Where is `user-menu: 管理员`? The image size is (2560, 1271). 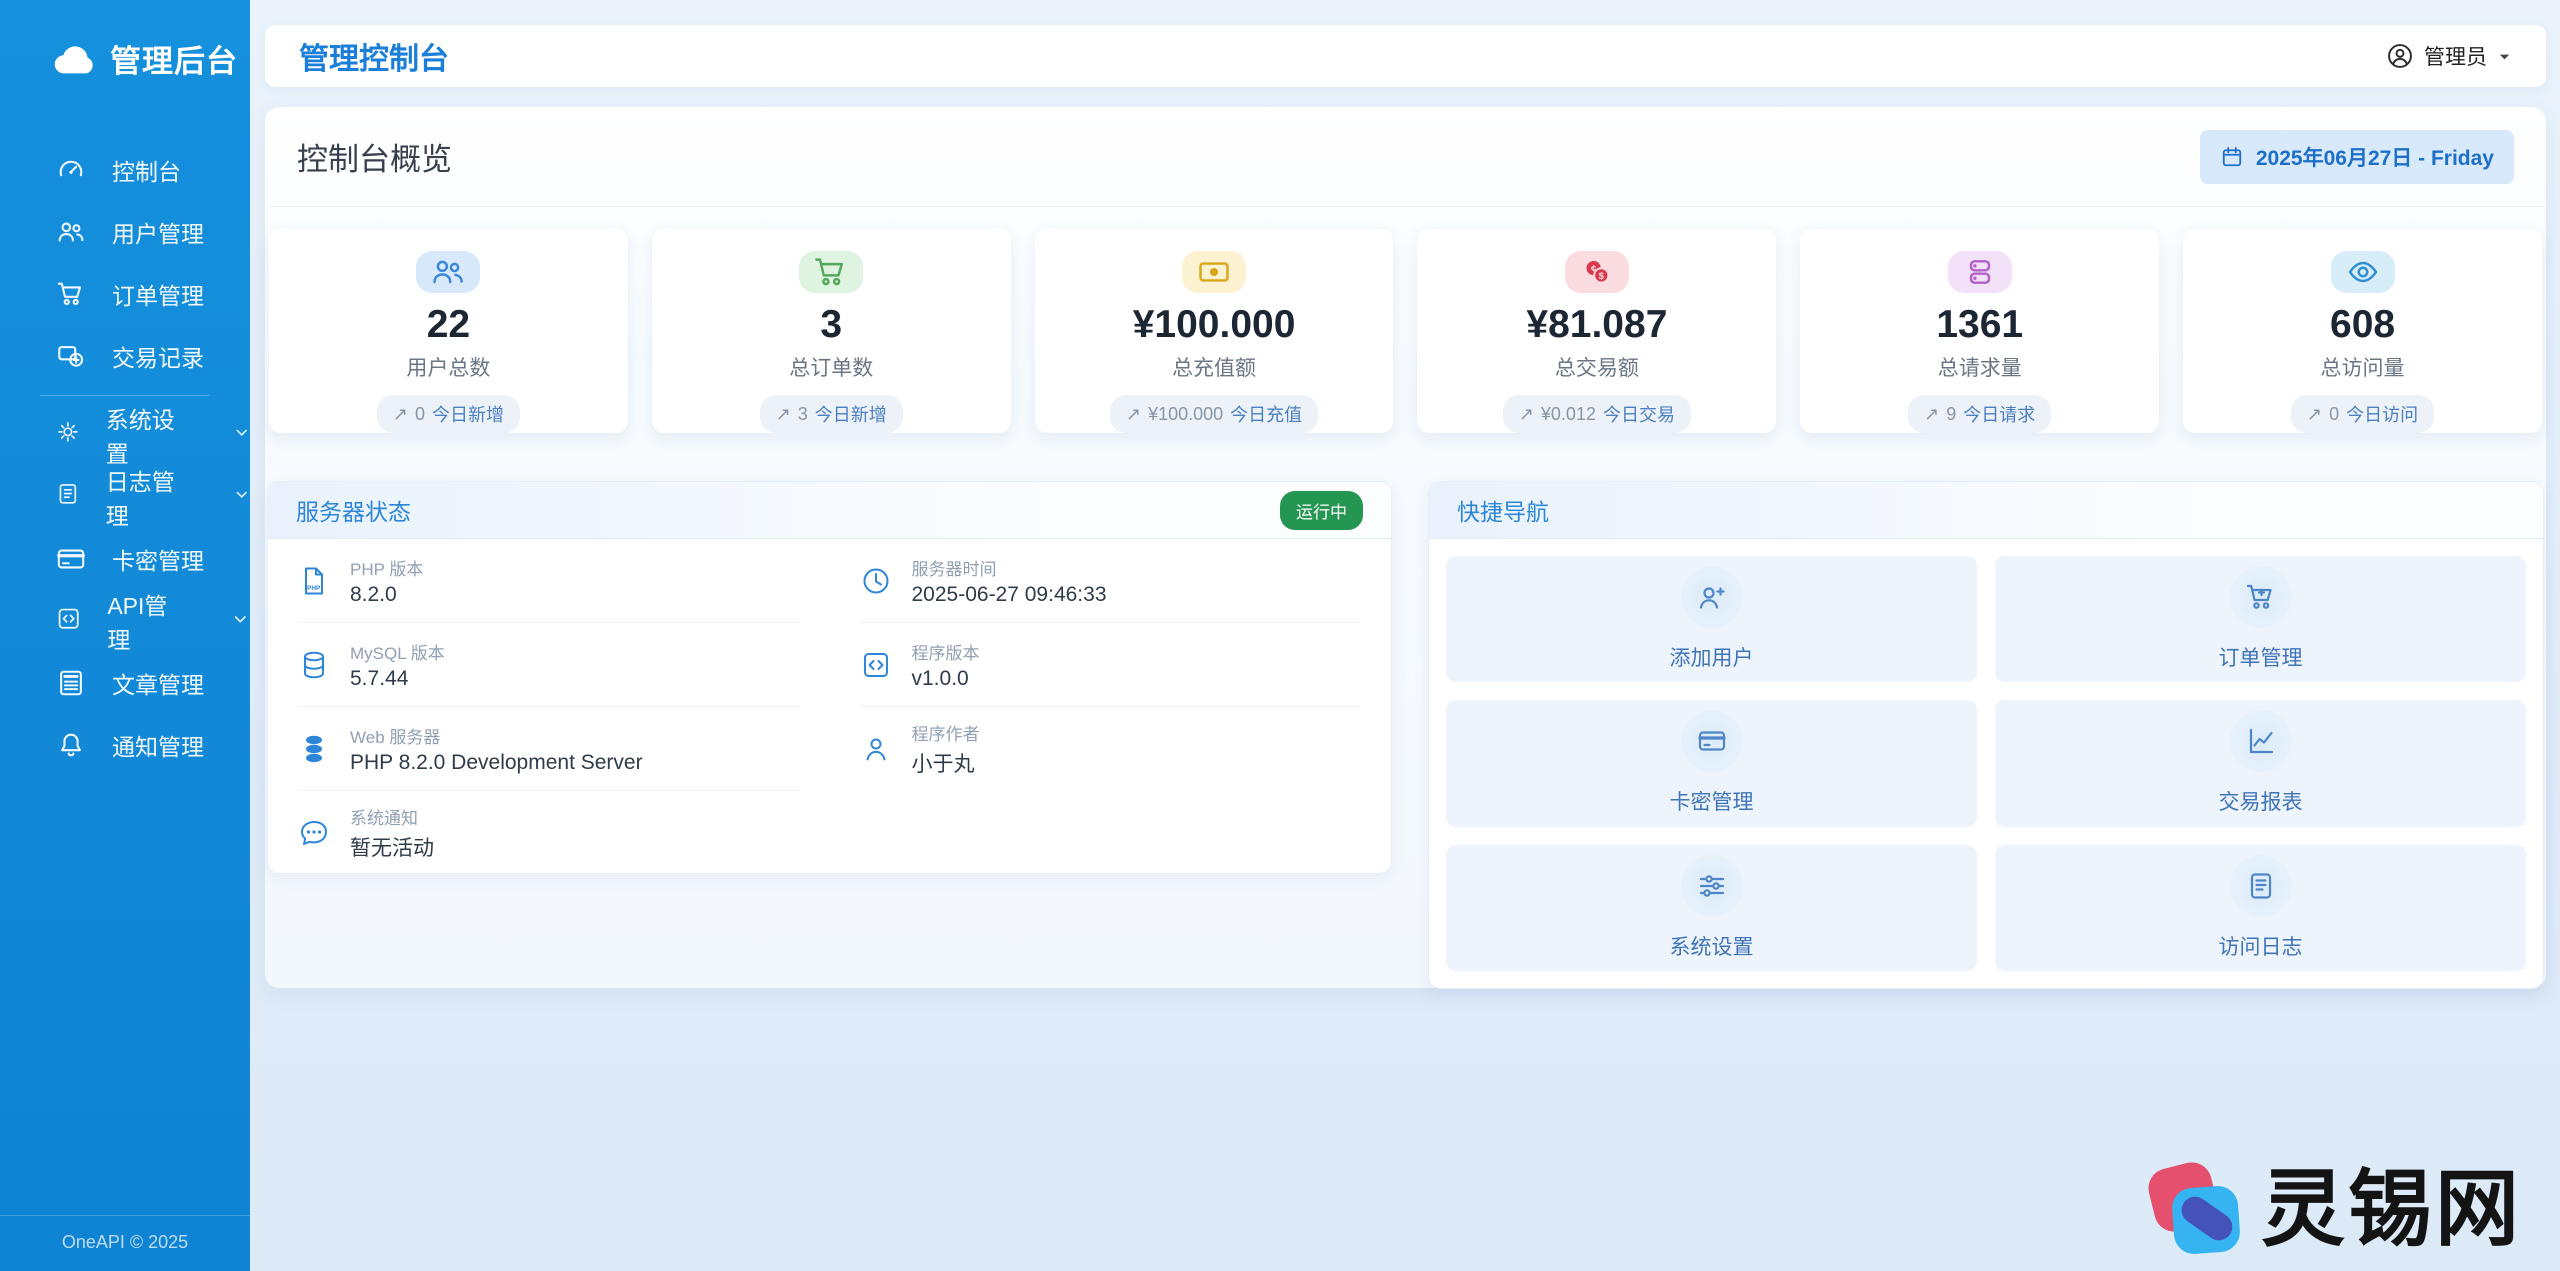
user-menu: 管理员 is located at coordinates (2449, 56).